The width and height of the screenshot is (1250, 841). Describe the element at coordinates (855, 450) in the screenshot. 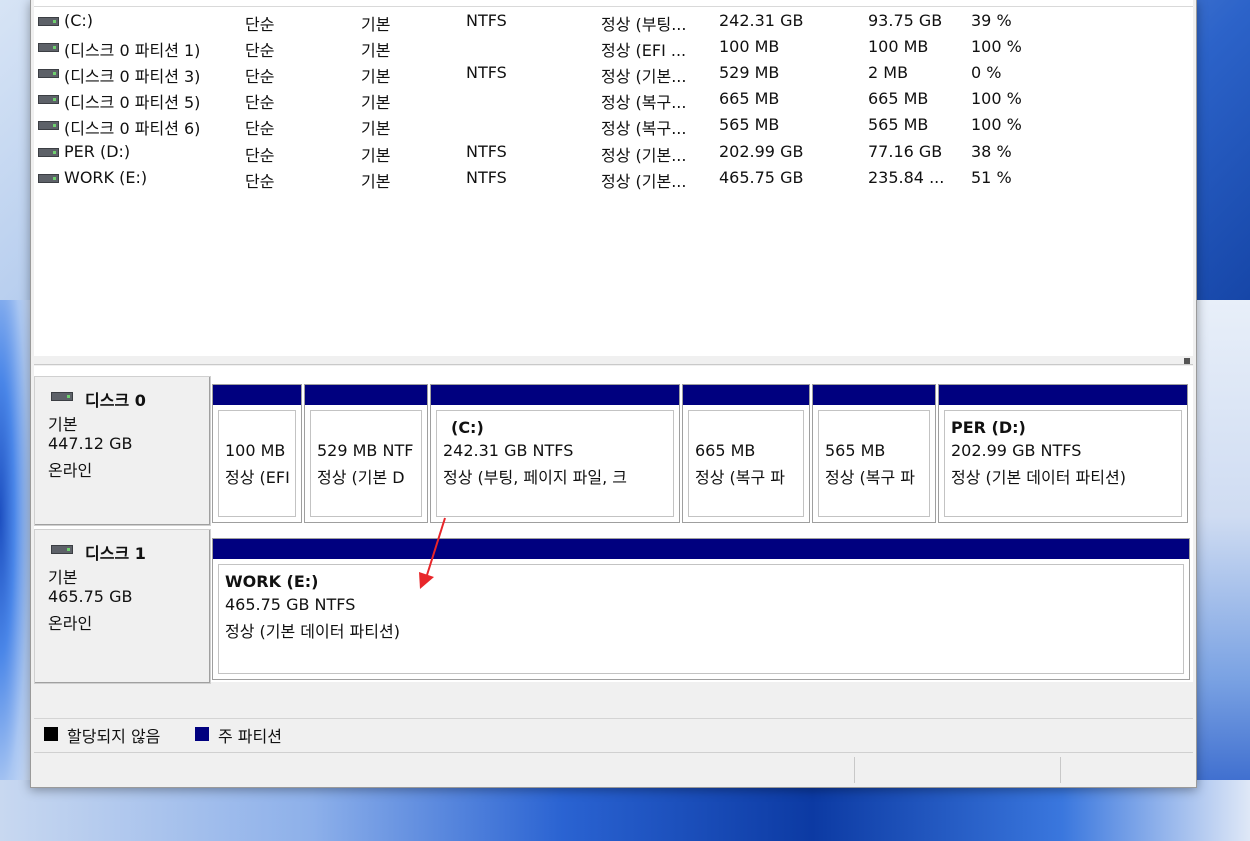

I see `partition-size: 565 MB` at that location.